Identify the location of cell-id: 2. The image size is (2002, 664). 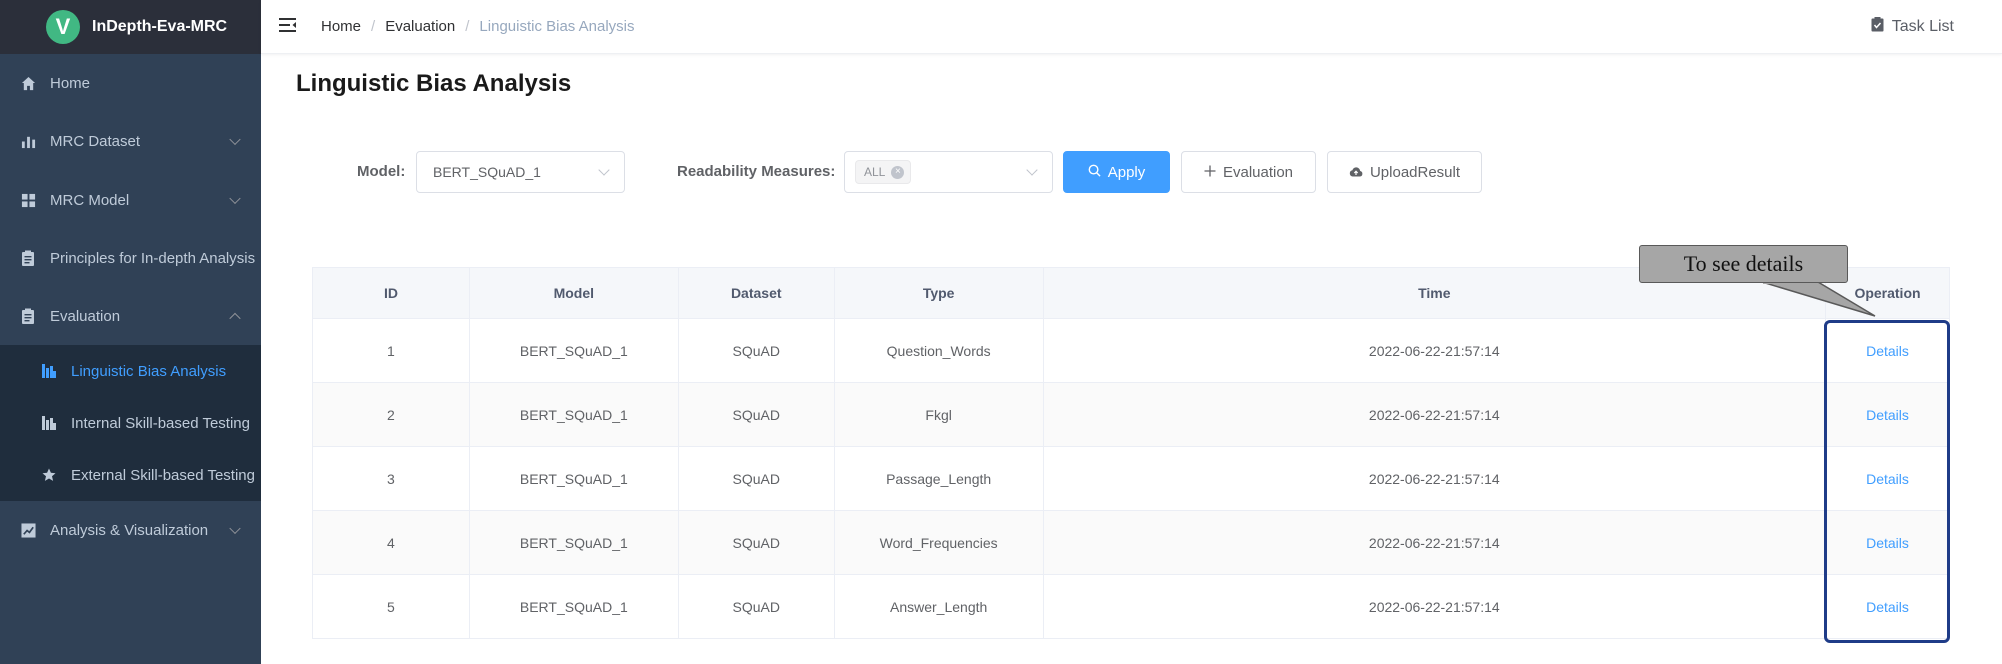
(391, 414).